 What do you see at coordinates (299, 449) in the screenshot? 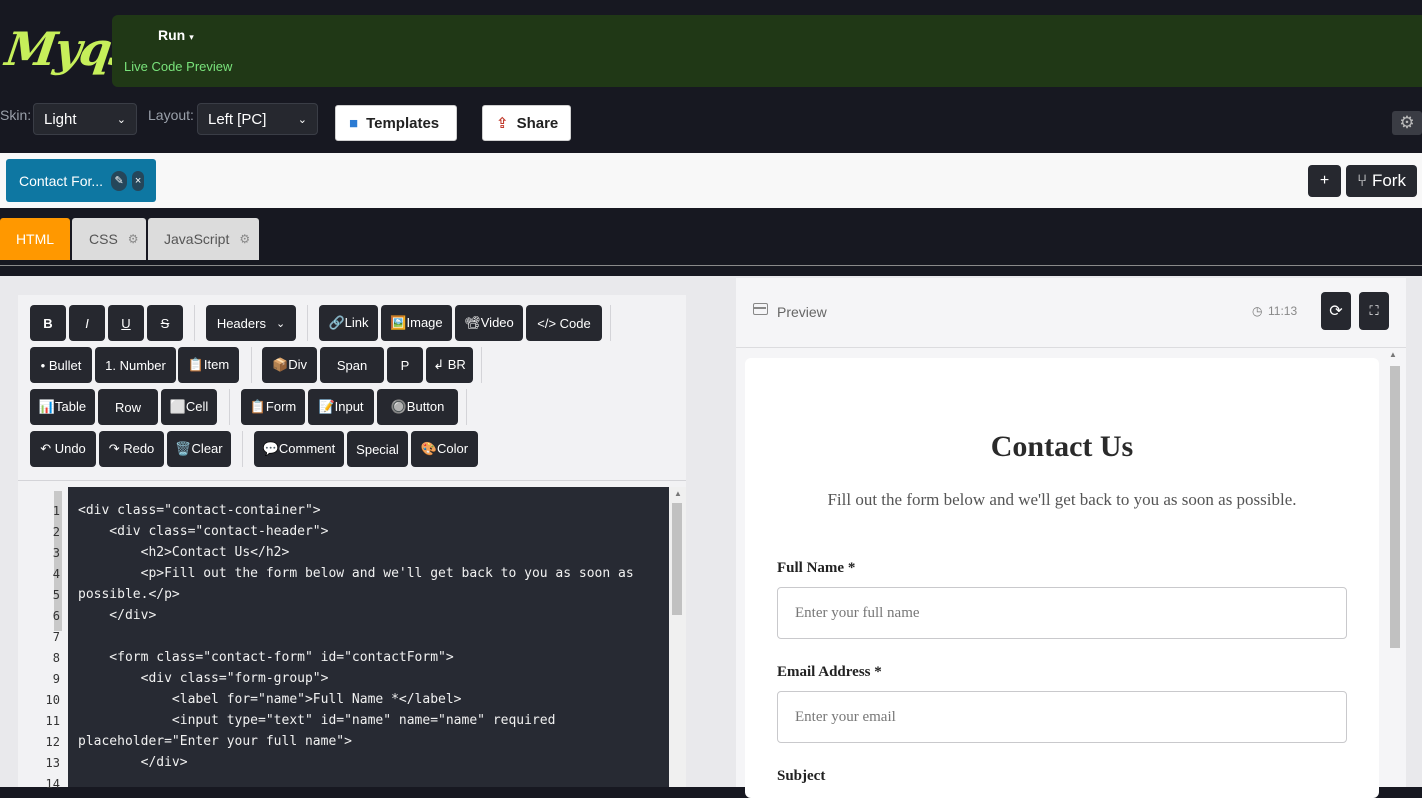
I see `comment-button: 💬Comment` at bounding box center [299, 449].